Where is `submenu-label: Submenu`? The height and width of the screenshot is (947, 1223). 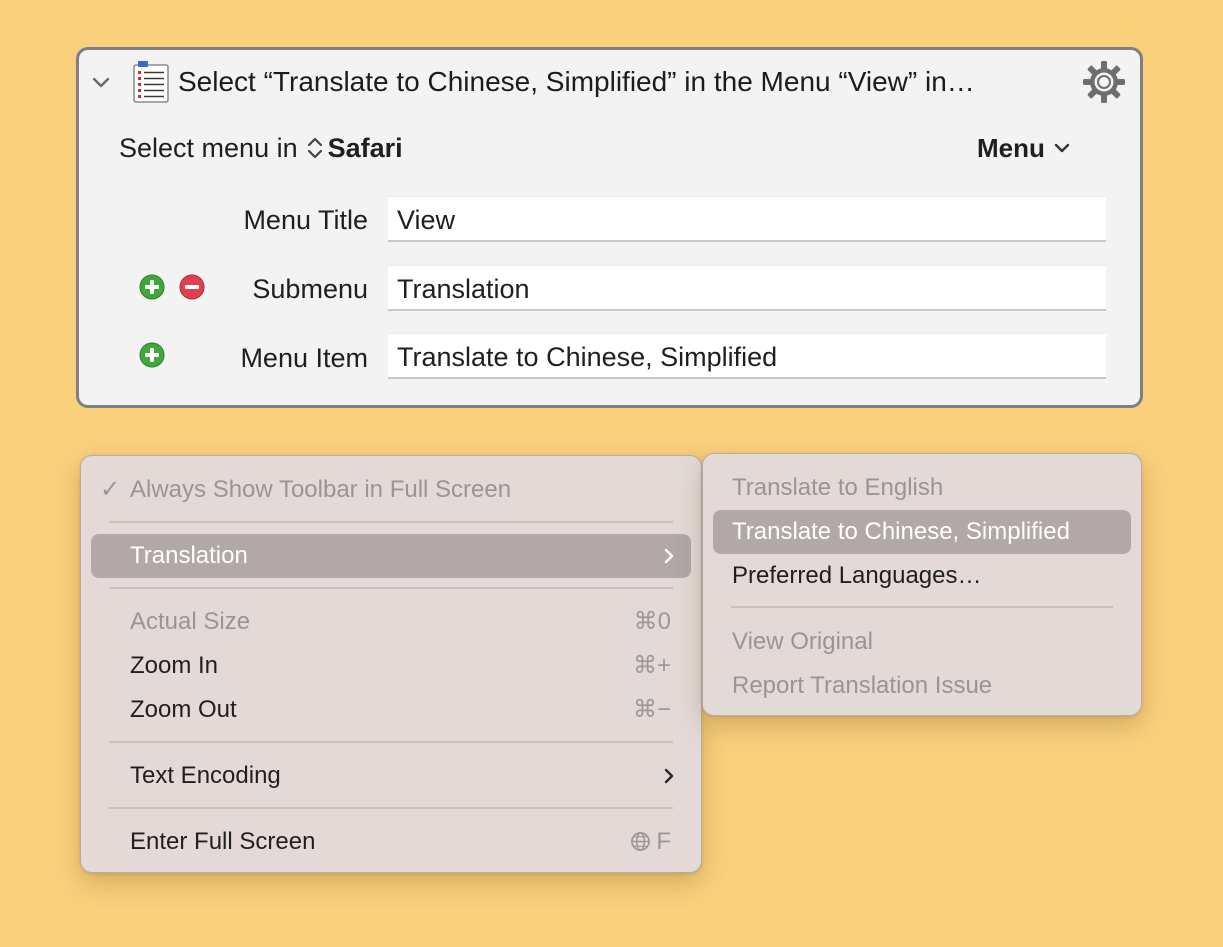
submenu-label: Submenu is located at coordinates (310, 289).